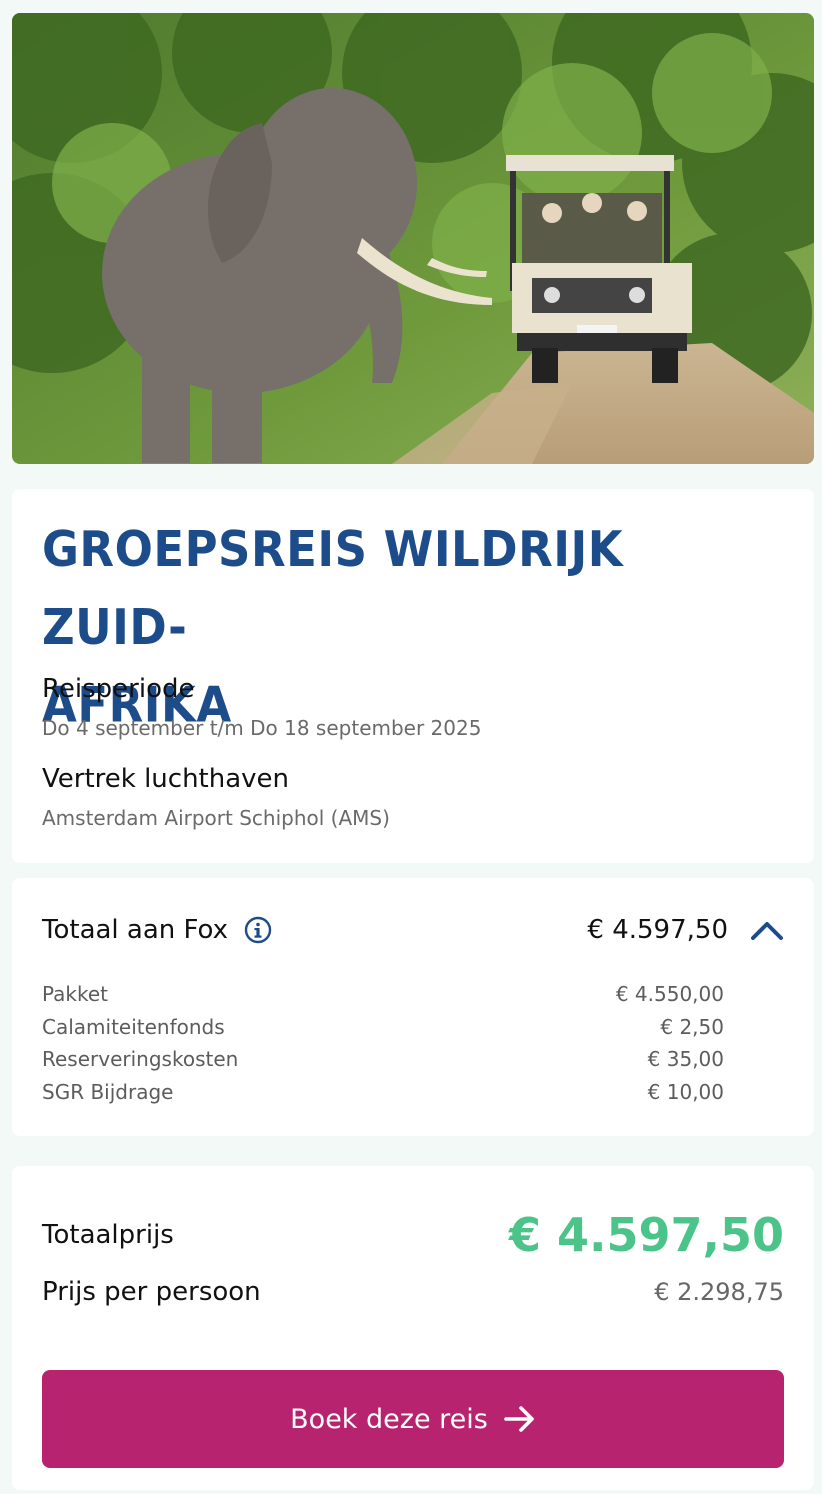 The image size is (822, 1494). Describe the element at coordinates (383, 1096) in the screenshot. I see `price-line-sgr-bijdrage: SGR Bijdrage € 10,00` at that location.